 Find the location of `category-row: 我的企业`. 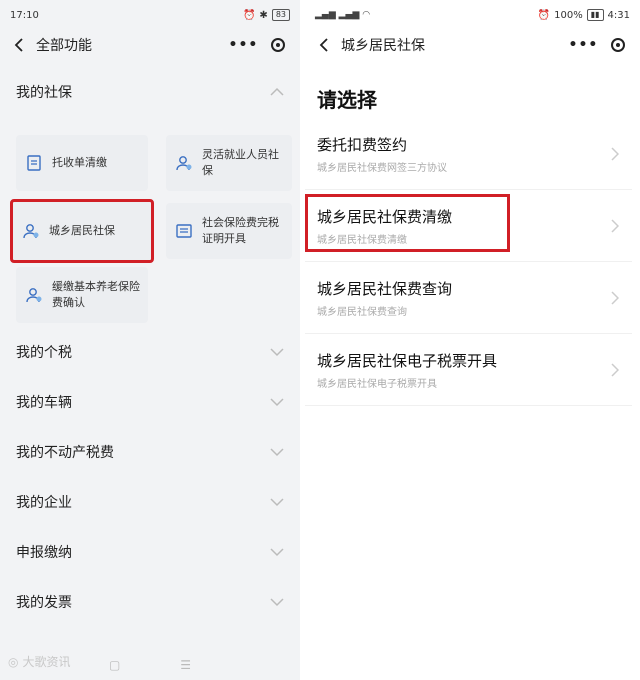

category-row: 我的企业 is located at coordinates (150, 502).